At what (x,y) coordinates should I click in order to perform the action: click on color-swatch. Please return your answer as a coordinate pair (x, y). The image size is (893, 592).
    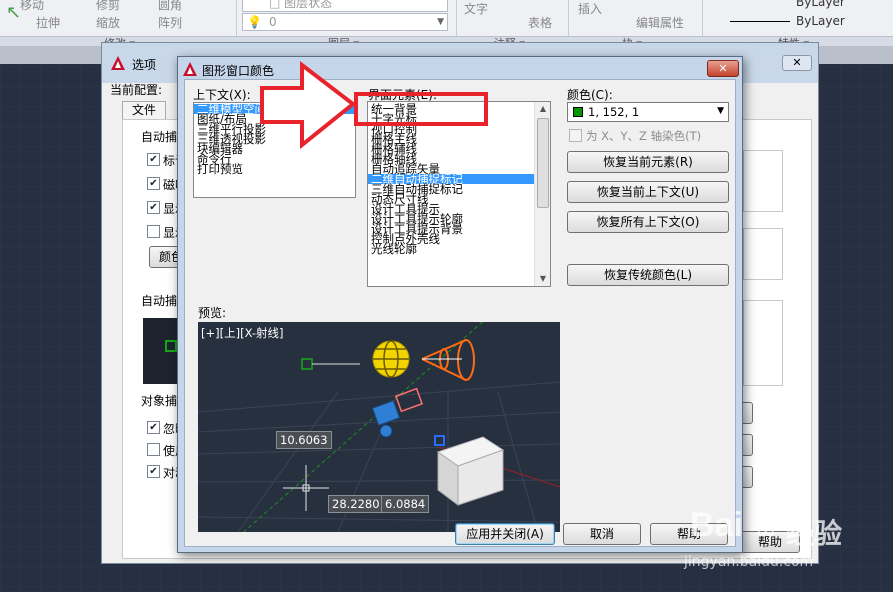
    Looking at the image, I should click on (578, 112).